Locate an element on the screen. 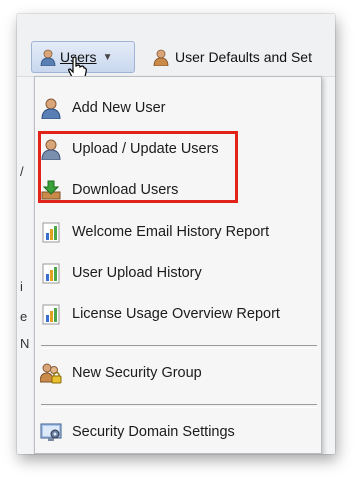  menu-item-download-users: Download Users is located at coordinates (178, 190).